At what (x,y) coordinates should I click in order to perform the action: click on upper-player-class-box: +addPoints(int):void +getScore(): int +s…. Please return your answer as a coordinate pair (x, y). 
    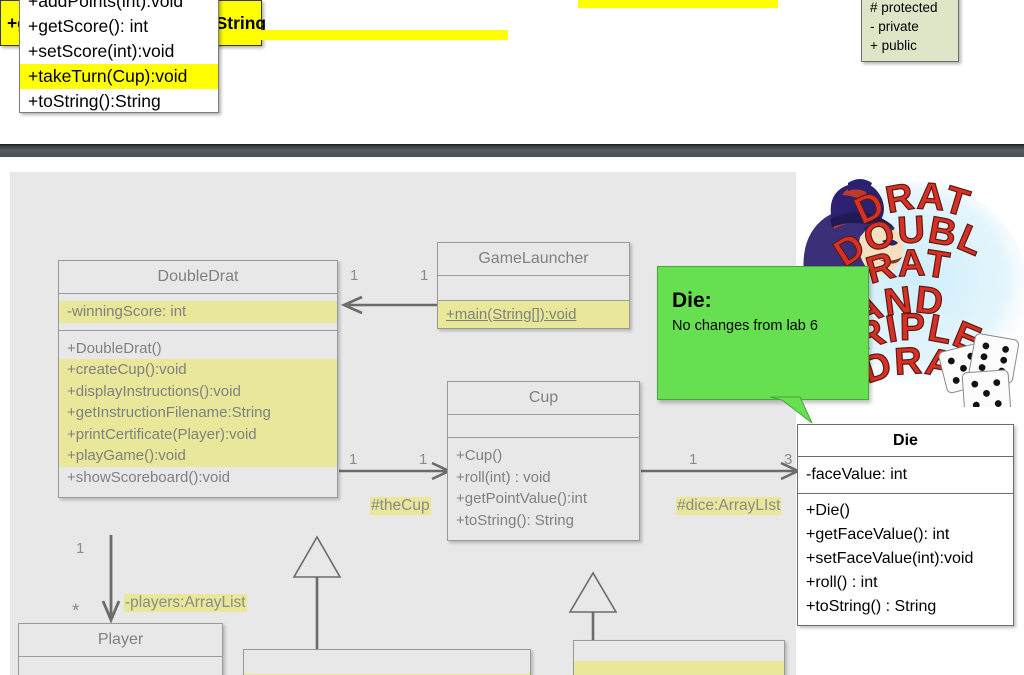
    Looking at the image, I should click on (119, 56).